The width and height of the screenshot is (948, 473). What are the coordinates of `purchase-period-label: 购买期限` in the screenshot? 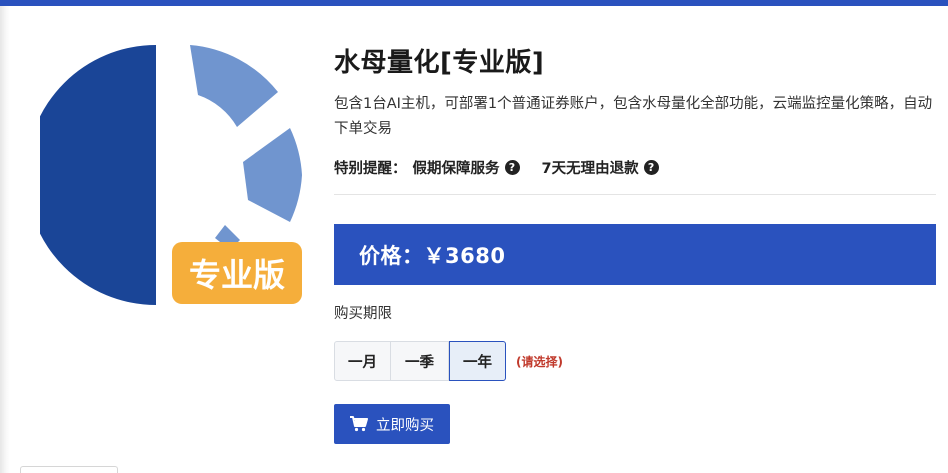 It's located at (363, 314).